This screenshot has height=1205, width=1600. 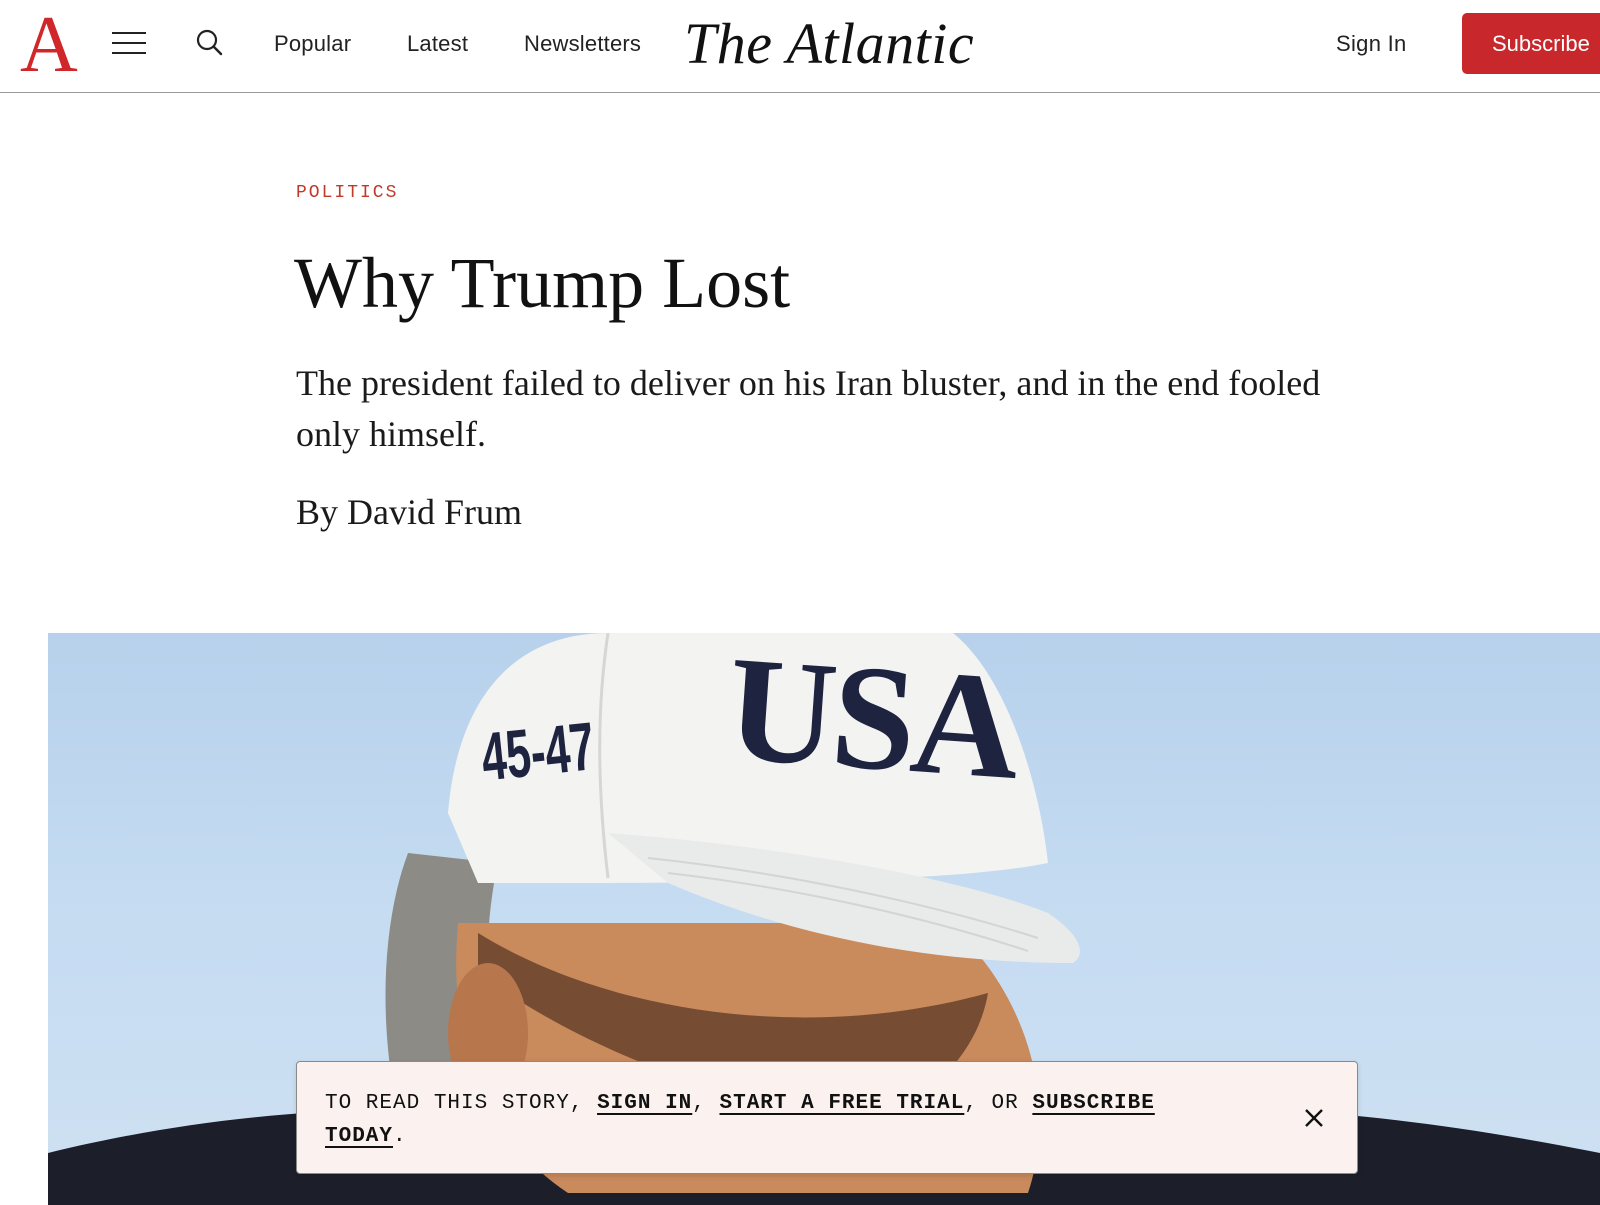 What do you see at coordinates (317, 512) in the screenshot?
I see `byline-prefix: By` at bounding box center [317, 512].